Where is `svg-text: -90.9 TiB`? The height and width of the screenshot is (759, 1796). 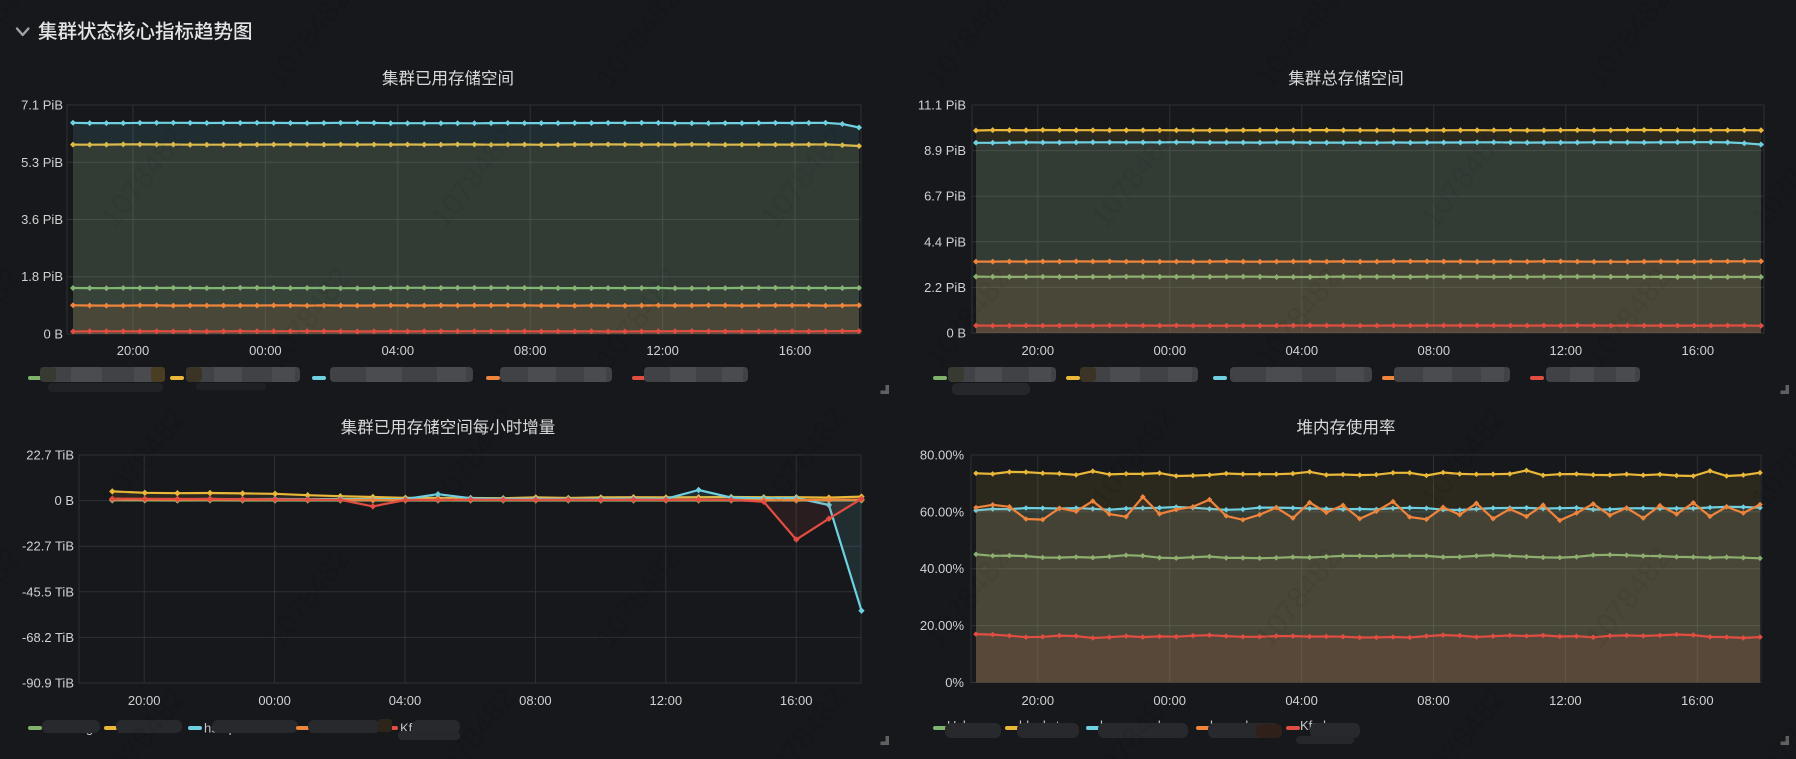
svg-text: -90.9 TiB is located at coordinates (48, 683).